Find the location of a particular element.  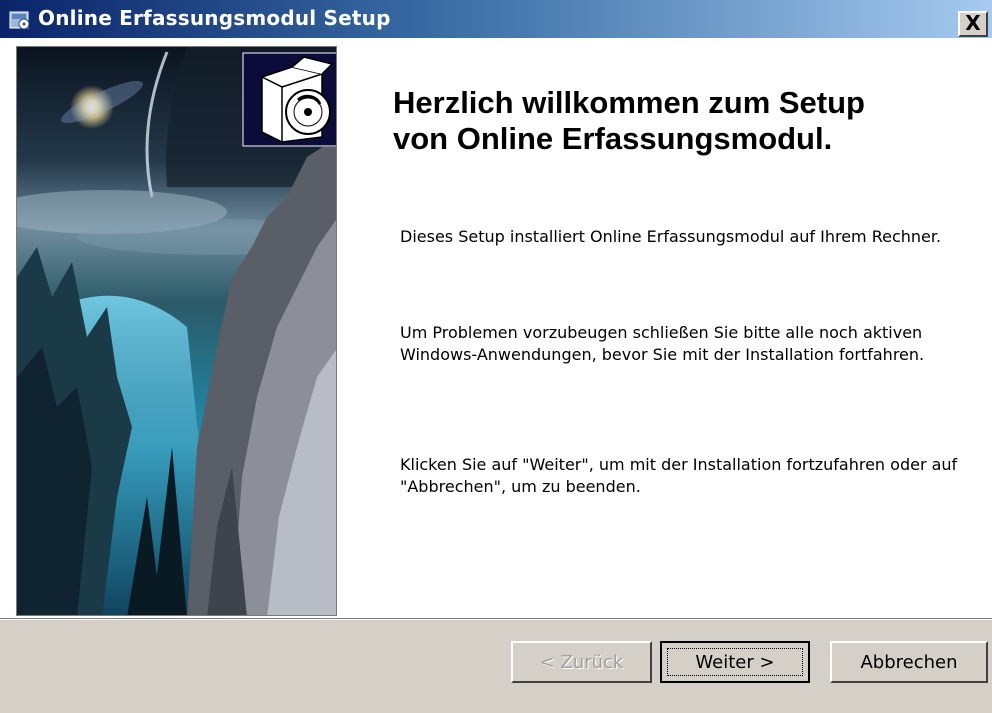

box-cd-icon is located at coordinates (289, 99).